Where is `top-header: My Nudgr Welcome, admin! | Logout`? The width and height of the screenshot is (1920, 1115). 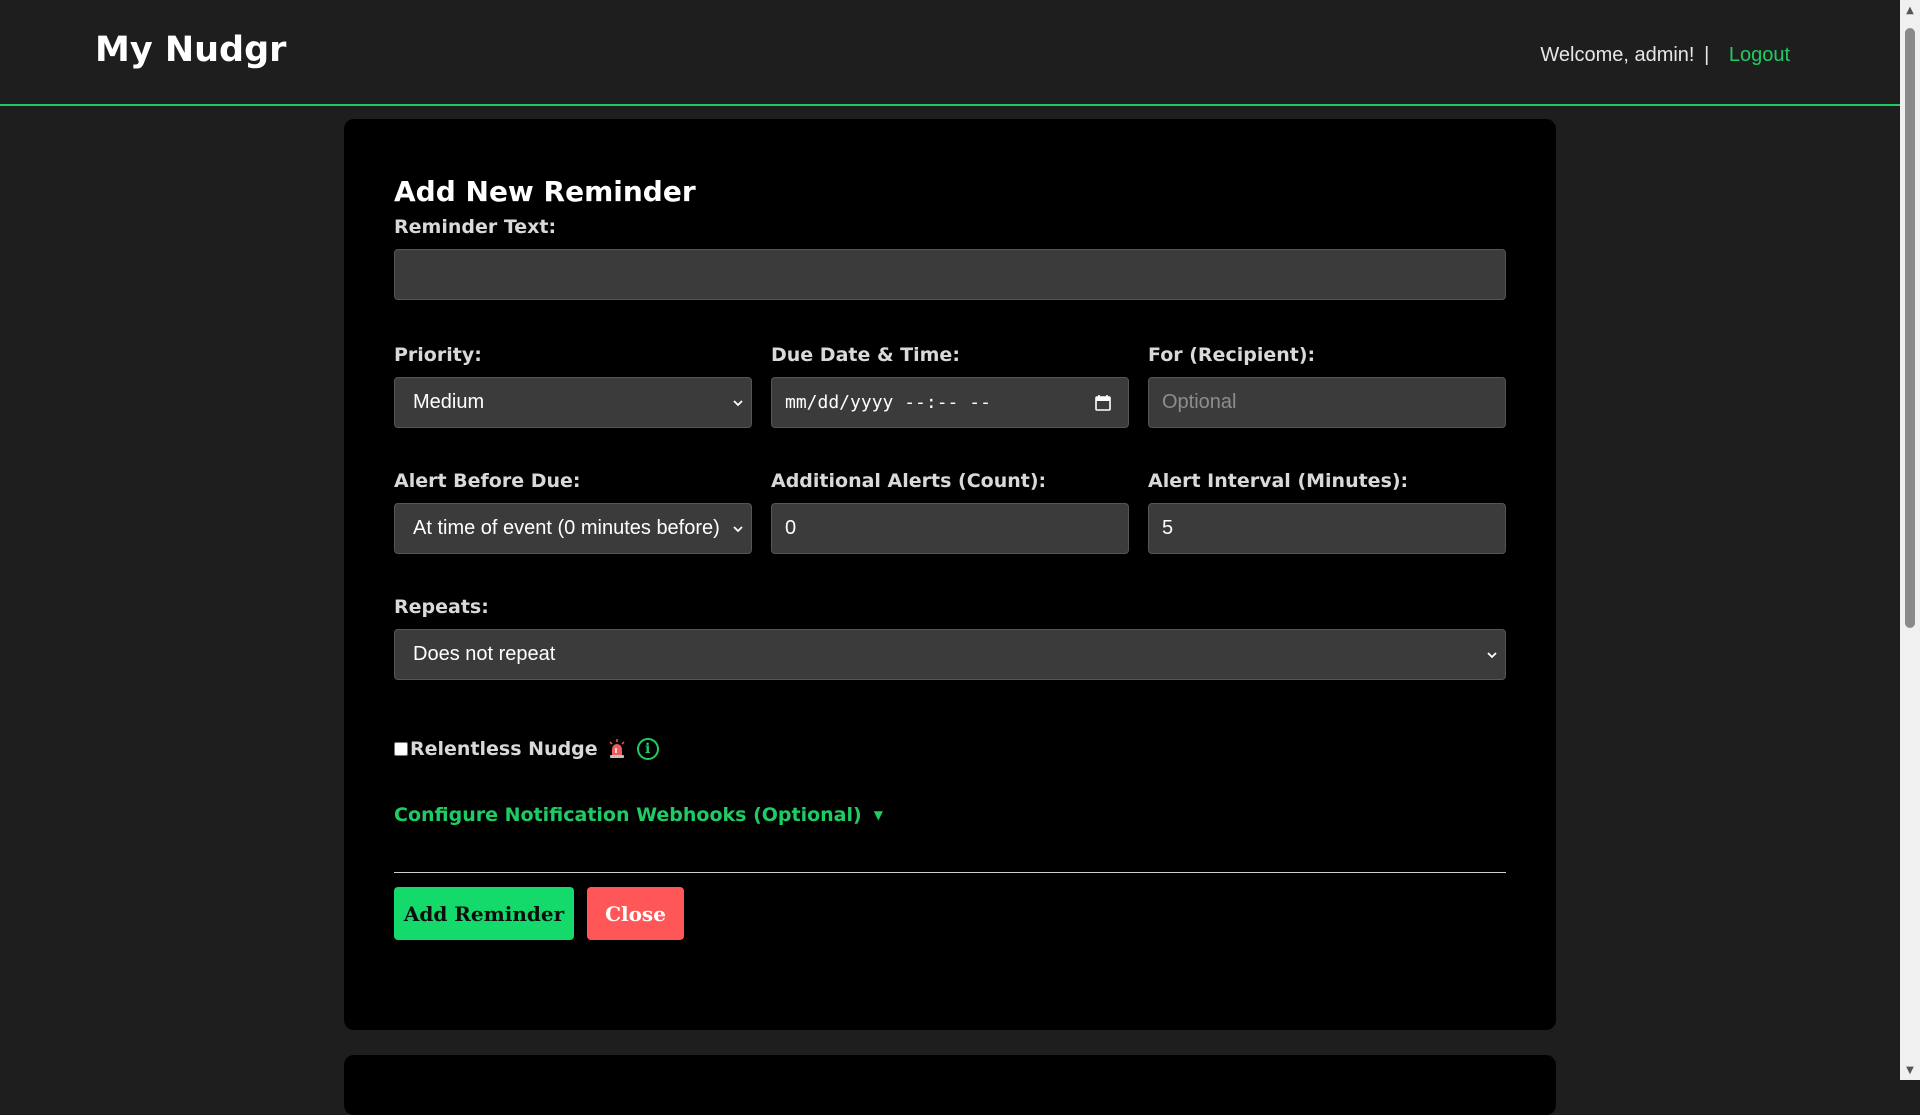 top-header: My Nudgr Welcome, admin! | Logout is located at coordinates (950, 53).